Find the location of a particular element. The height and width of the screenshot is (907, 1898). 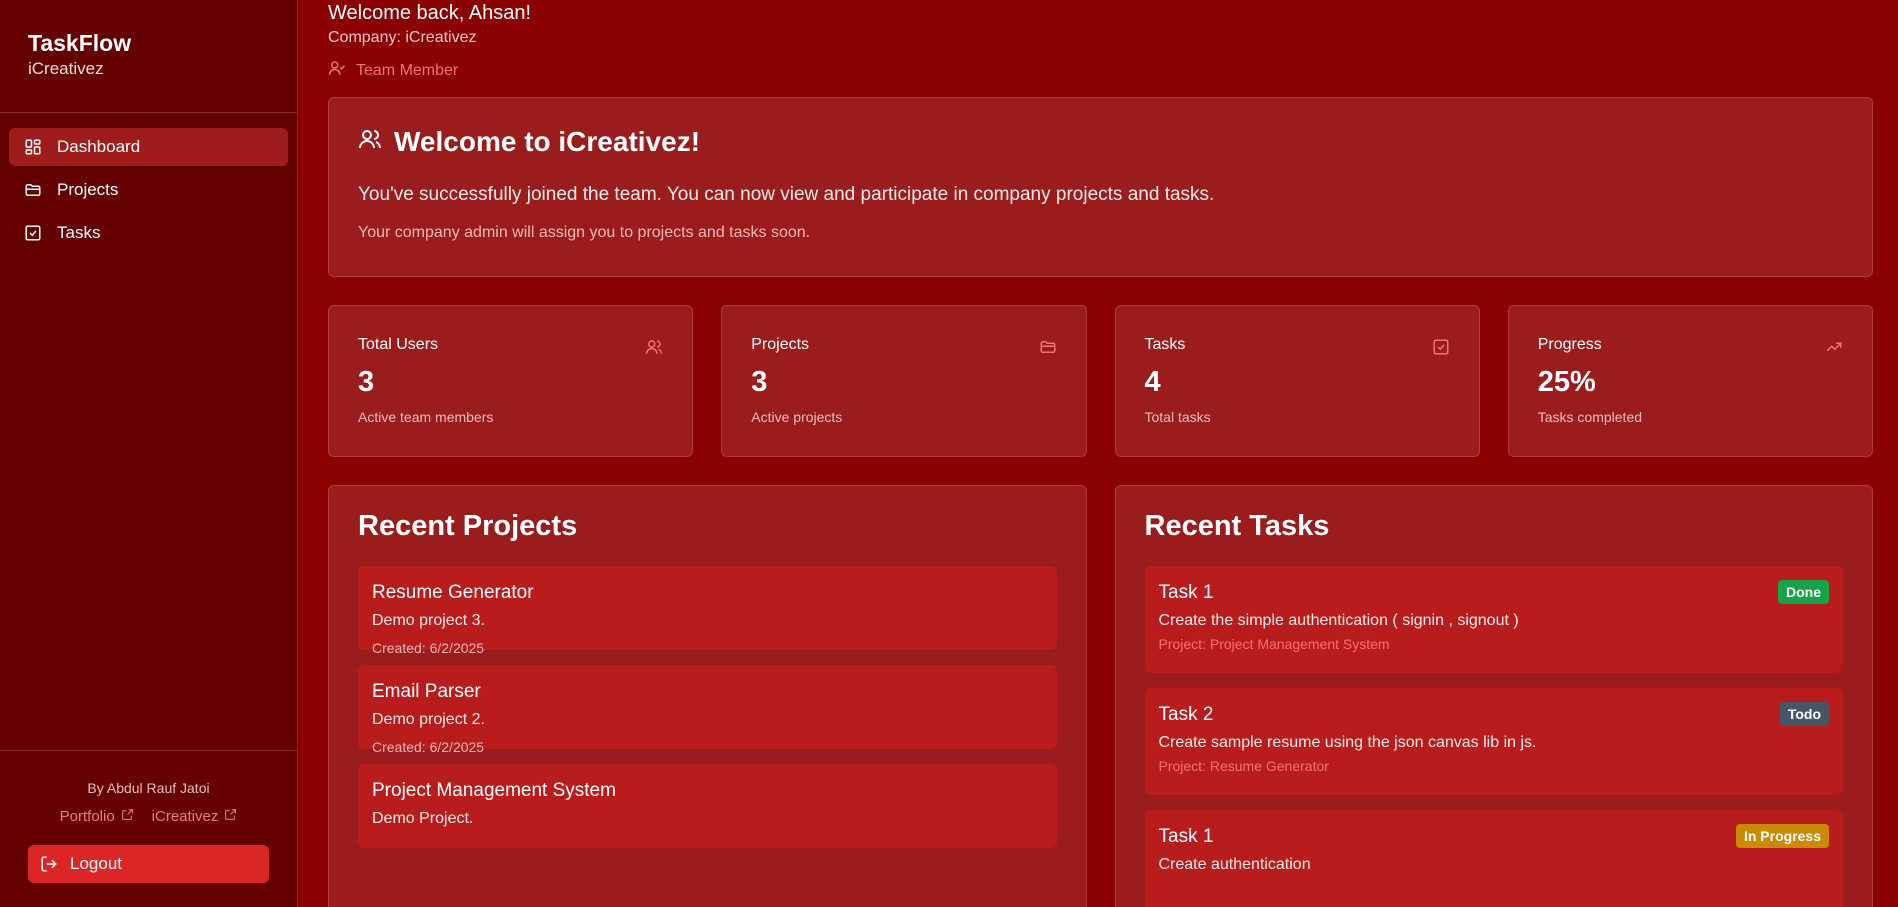

sidebar-item-projects: Projects is located at coordinates (148, 190).